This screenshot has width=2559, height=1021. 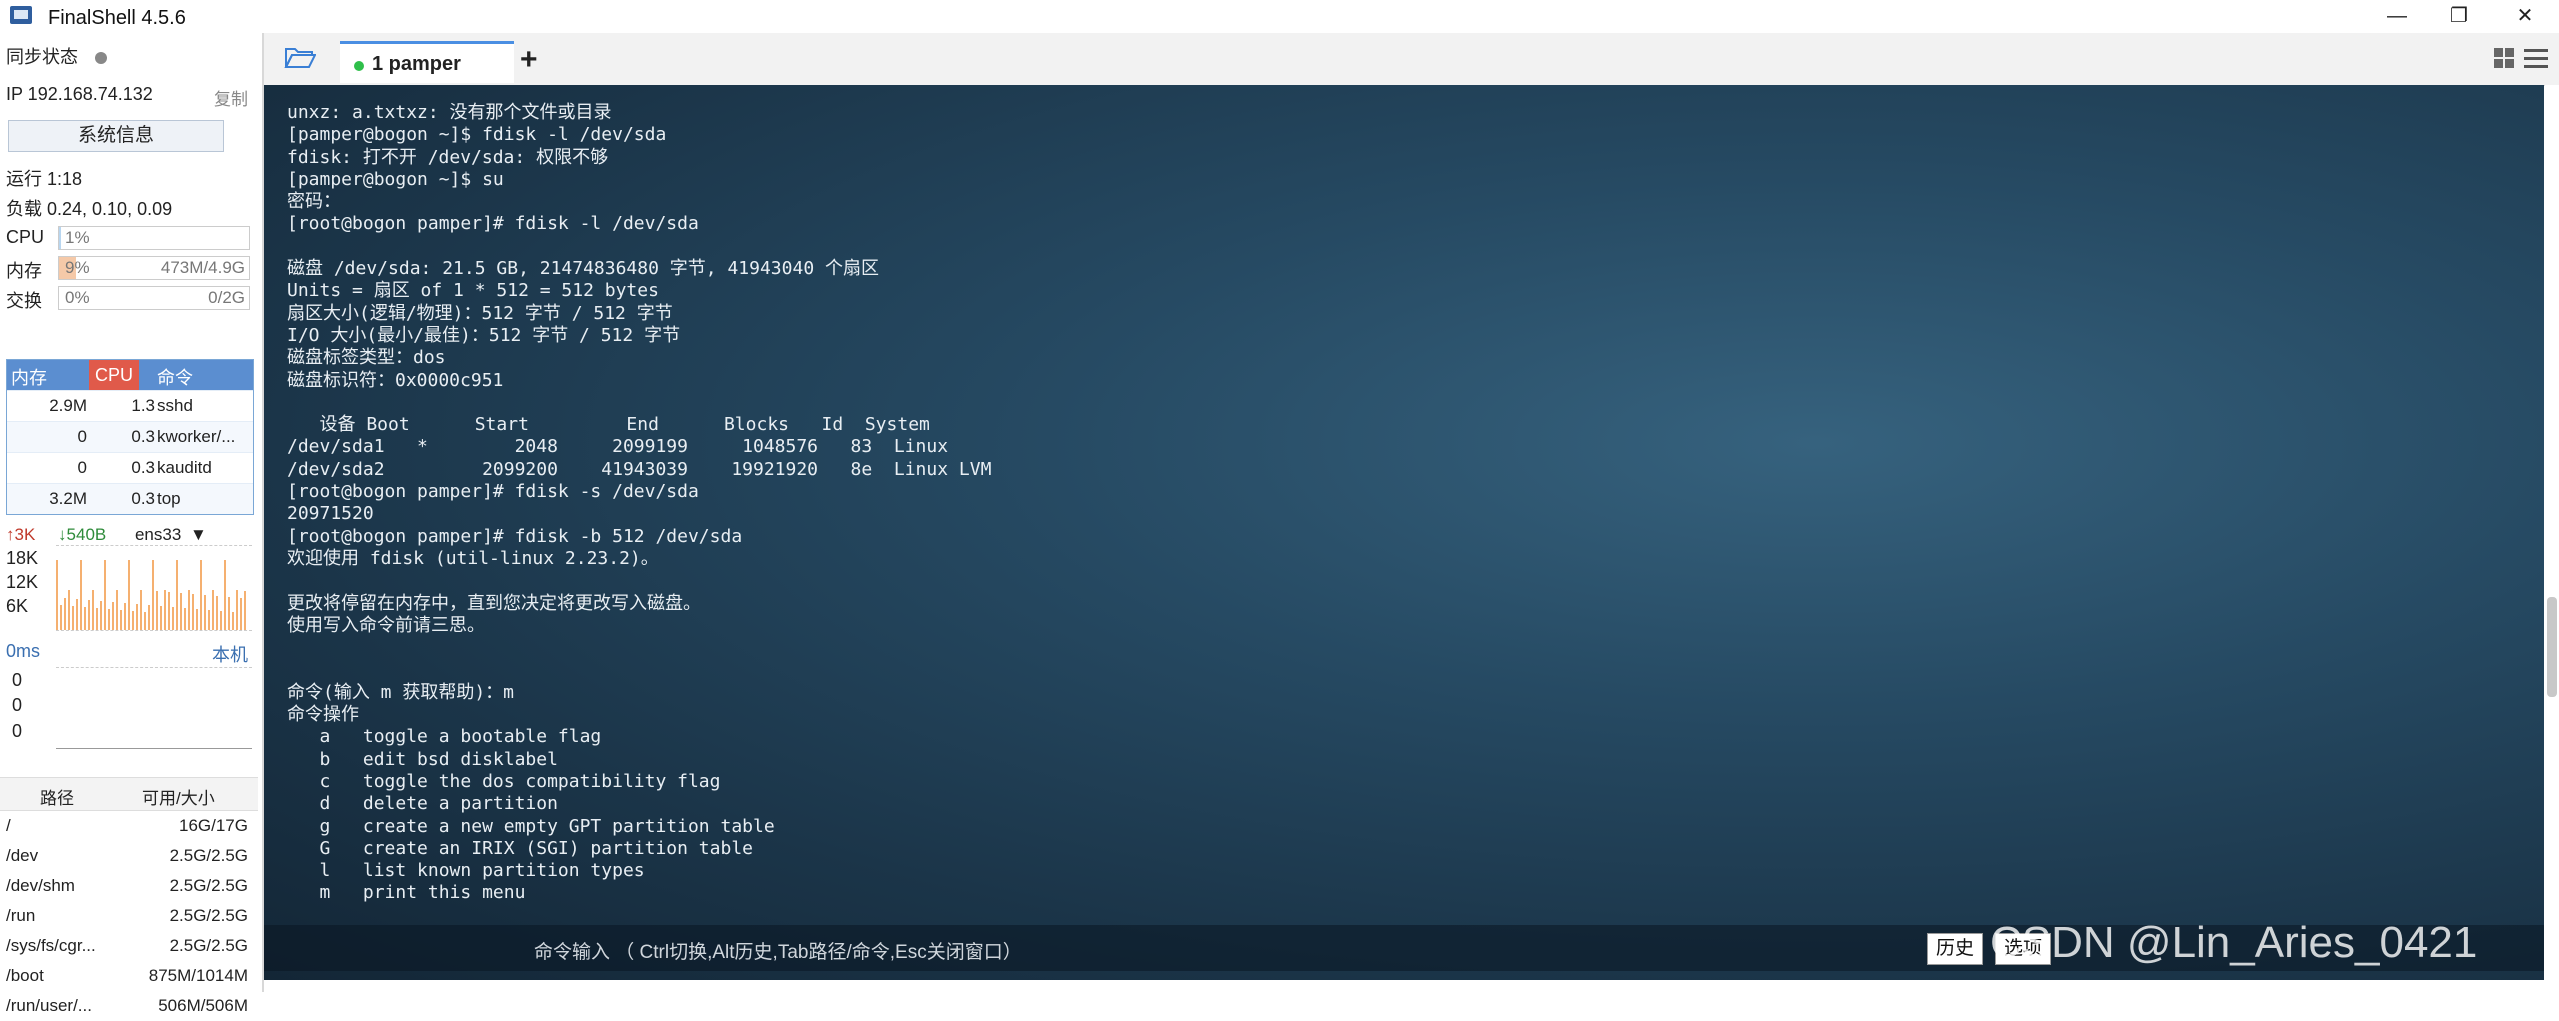 What do you see at coordinates (89, 209) in the screenshot?
I see `load-average: 负载 0.24, 0.10, 0.09` at bounding box center [89, 209].